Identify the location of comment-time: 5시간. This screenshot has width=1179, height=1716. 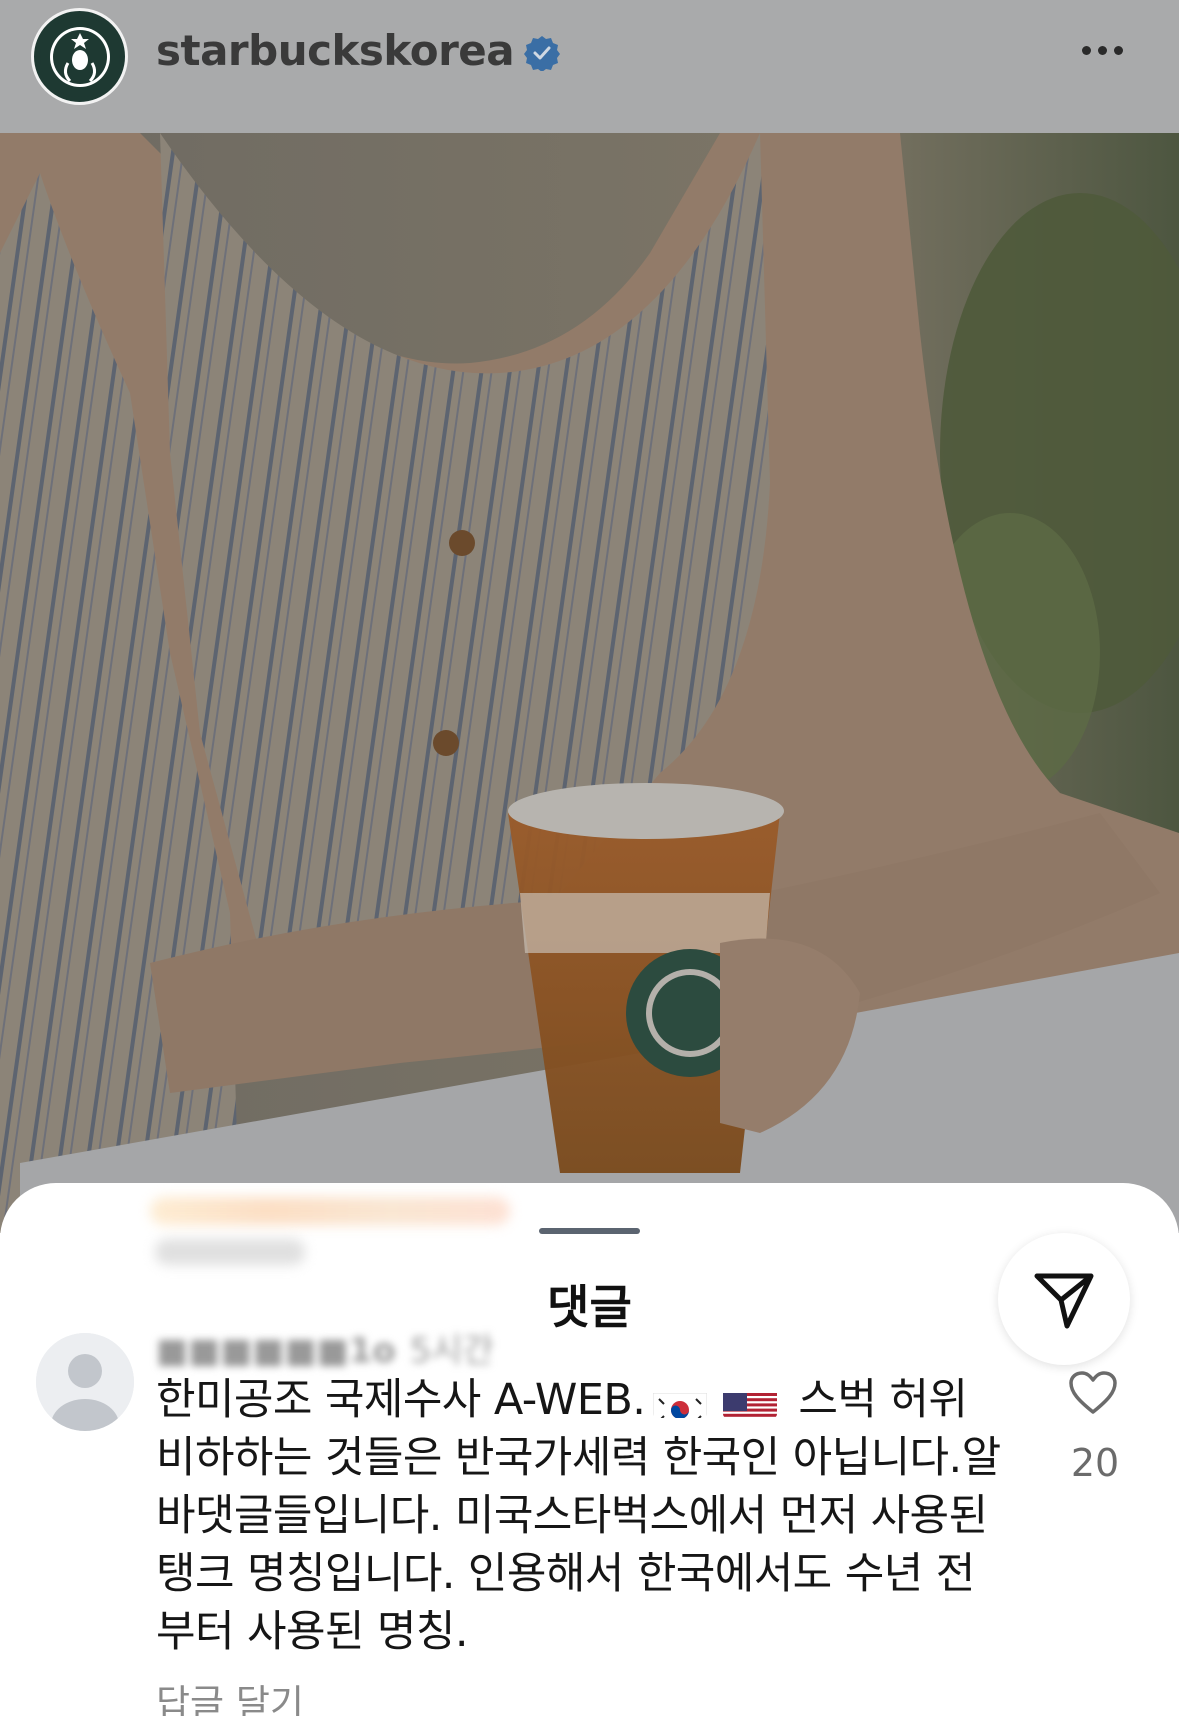
(451, 1351).